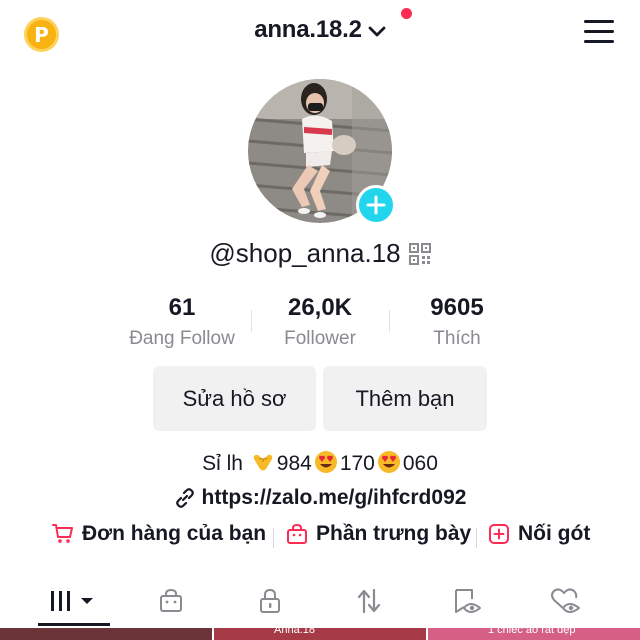 The image size is (640, 640). I want to click on bio-link-text: https://zalo.me/g/ihfcrd092, so click(334, 497).